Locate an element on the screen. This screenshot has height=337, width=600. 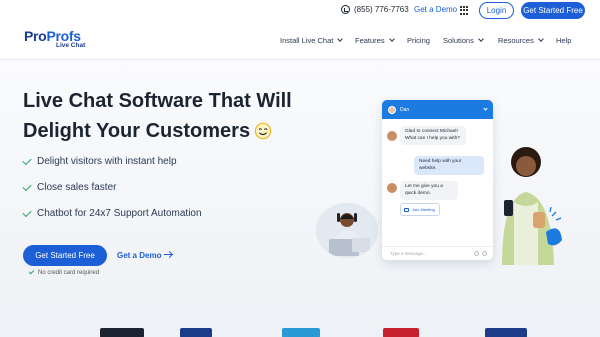
top-demo-link: Get a Demo is located at coordinates (435, 9).